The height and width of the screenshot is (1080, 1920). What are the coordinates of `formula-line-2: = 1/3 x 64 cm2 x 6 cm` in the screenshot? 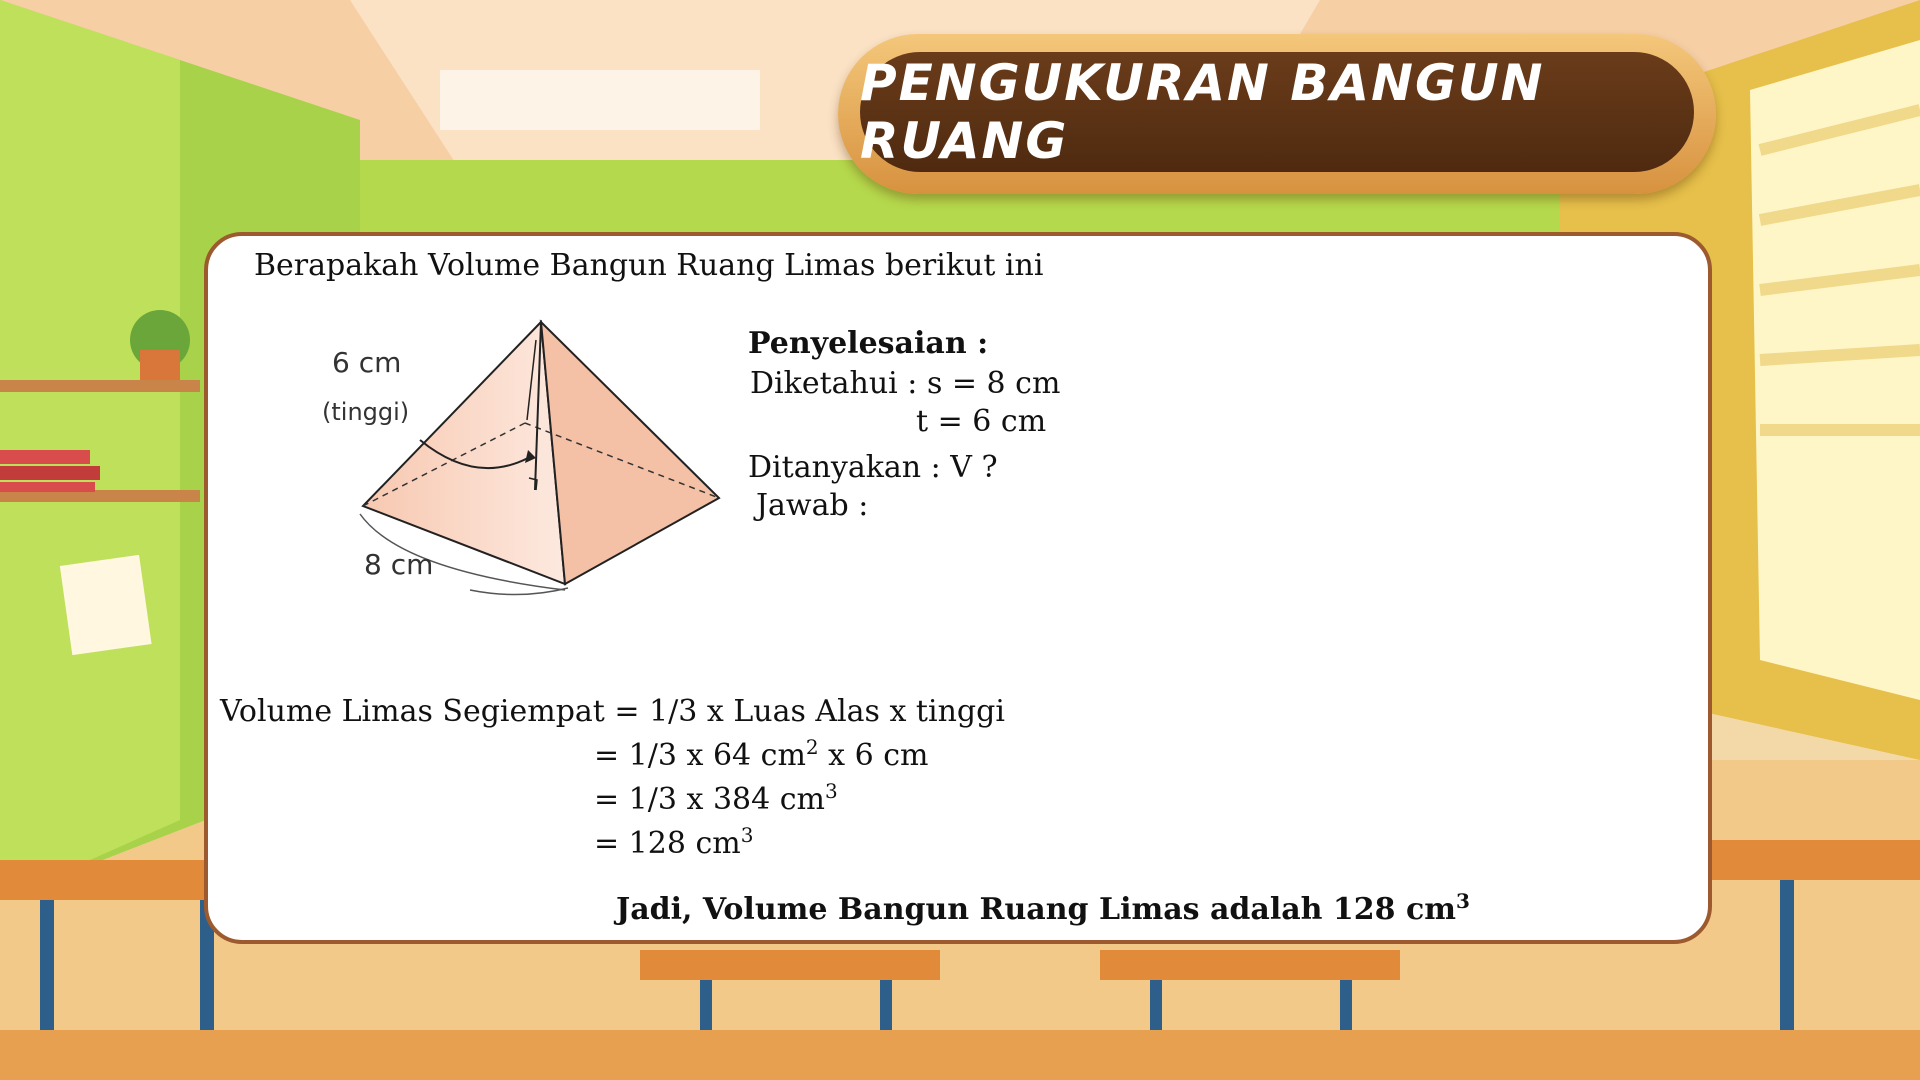 It's located at (761, 754).